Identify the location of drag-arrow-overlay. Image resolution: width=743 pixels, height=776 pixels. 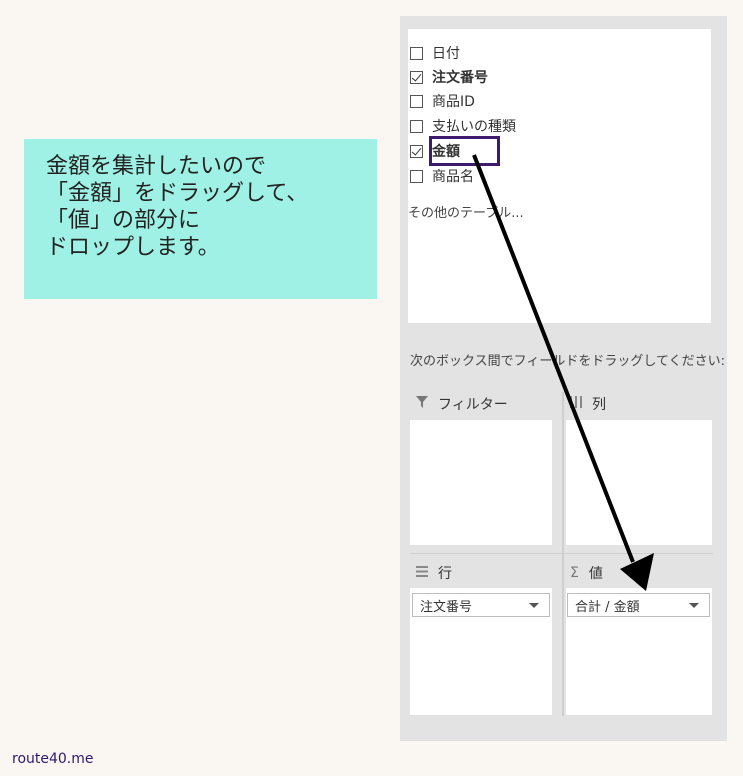
(563, 372).